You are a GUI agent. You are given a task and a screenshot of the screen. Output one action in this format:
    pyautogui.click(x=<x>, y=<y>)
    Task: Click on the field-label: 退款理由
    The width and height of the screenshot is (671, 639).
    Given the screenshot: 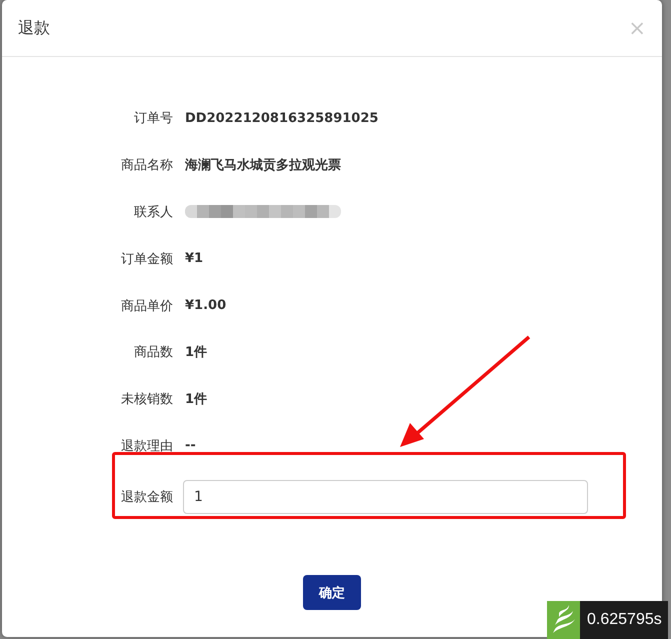 What is the action you would take?
    pyautogui.click(x=147, y=446)
    